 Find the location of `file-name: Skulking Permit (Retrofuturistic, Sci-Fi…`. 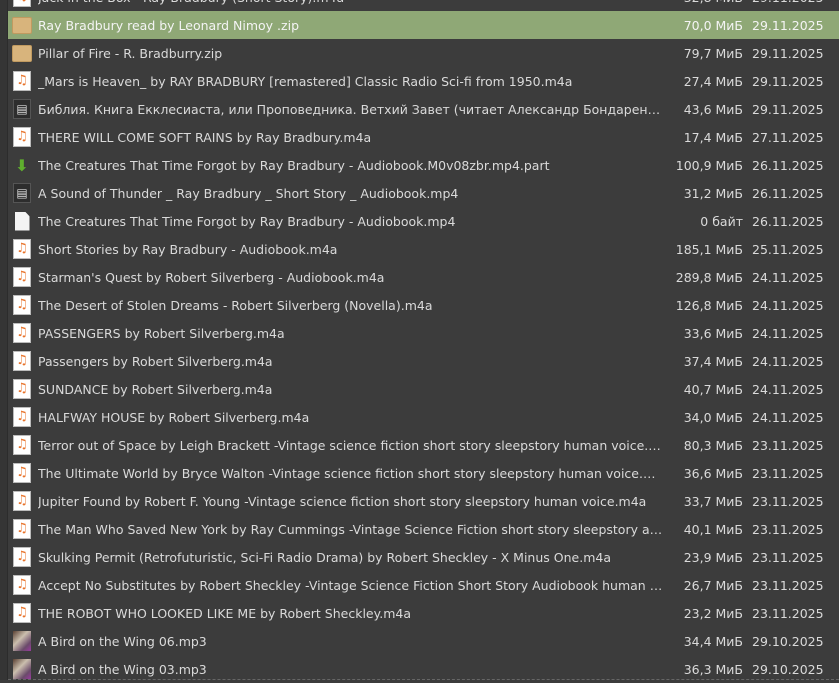

file-name: Skulking Permit (Retrofuturistic, Sci-Fi… is located at coordinates (324, 557).